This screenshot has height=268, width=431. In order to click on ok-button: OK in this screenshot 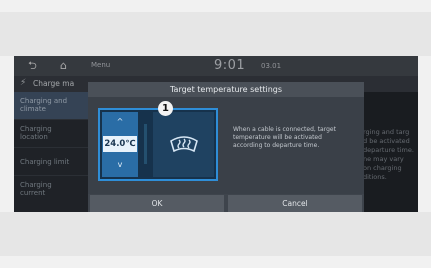, I will do `click(157, 203)`.